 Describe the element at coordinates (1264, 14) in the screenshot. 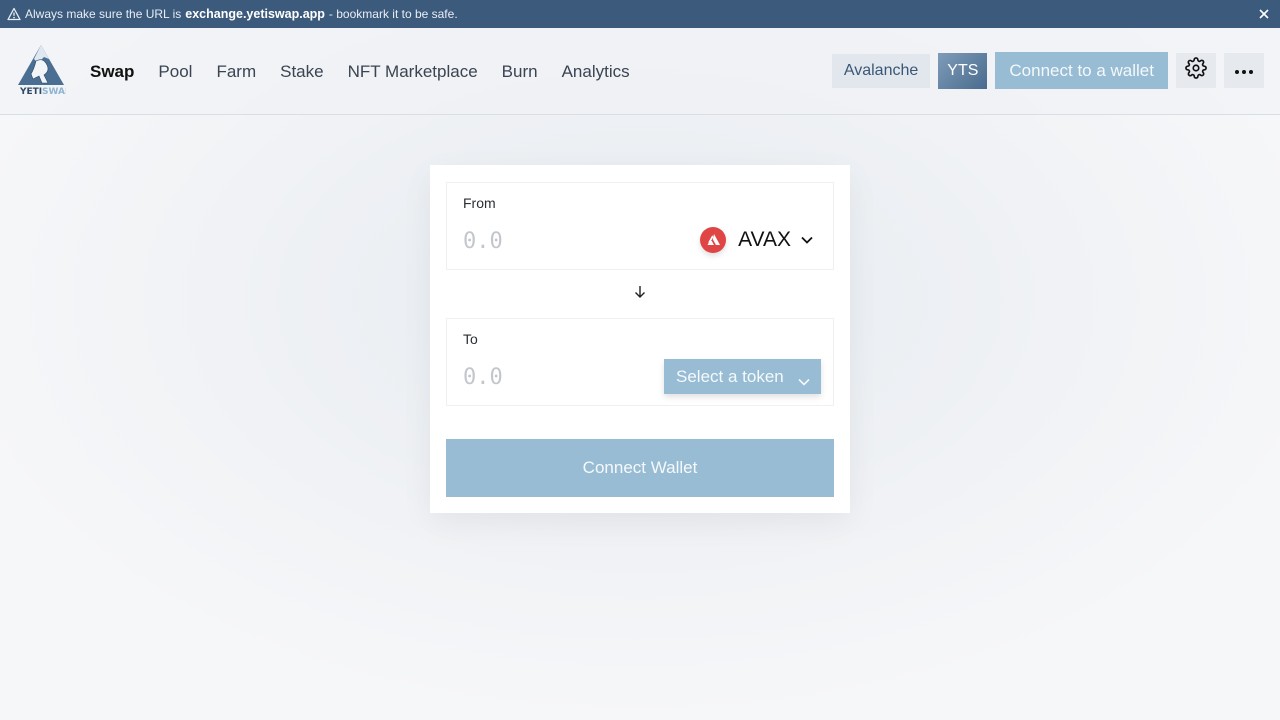

I see `close-icon` at that location.